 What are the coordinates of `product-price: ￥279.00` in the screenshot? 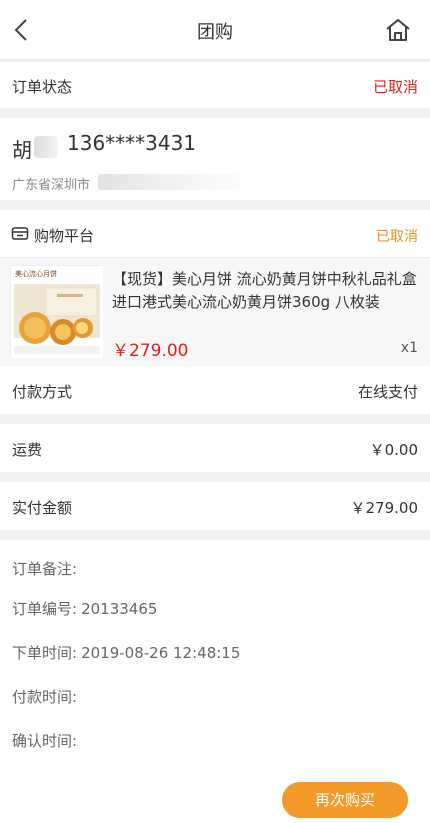 It's located at (150, 351).